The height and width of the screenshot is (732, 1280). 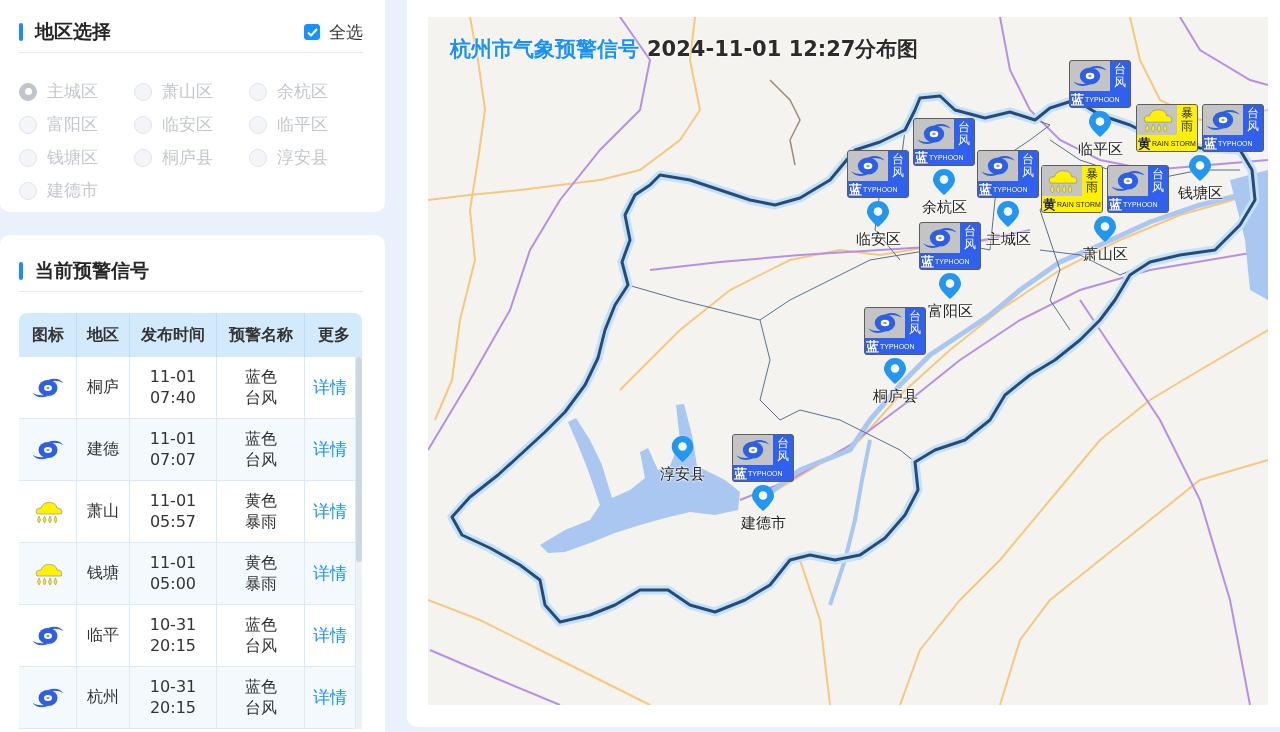 What do you see at coordinates (1105, 254) in the screenshot?
I see `district-label: 萧山区` at bounding box center [1105, 254].